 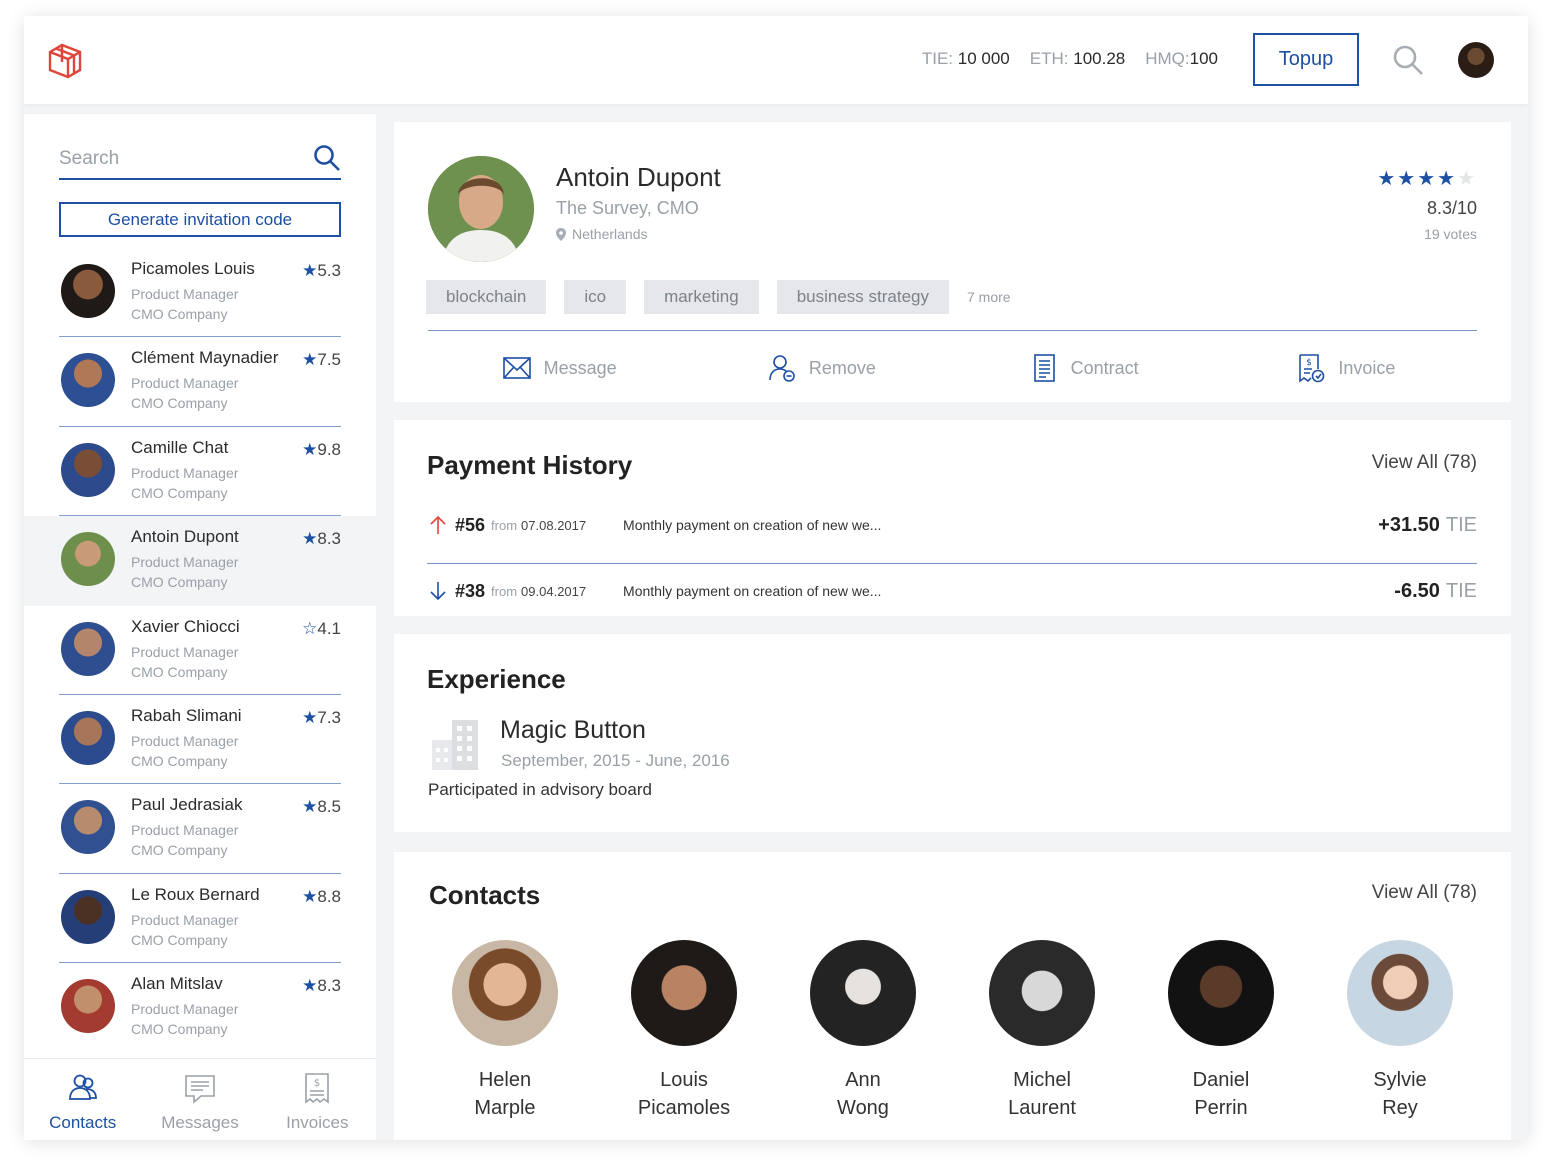 I want to click on contact-first-name: Helen, so click(x=505, y=1080).